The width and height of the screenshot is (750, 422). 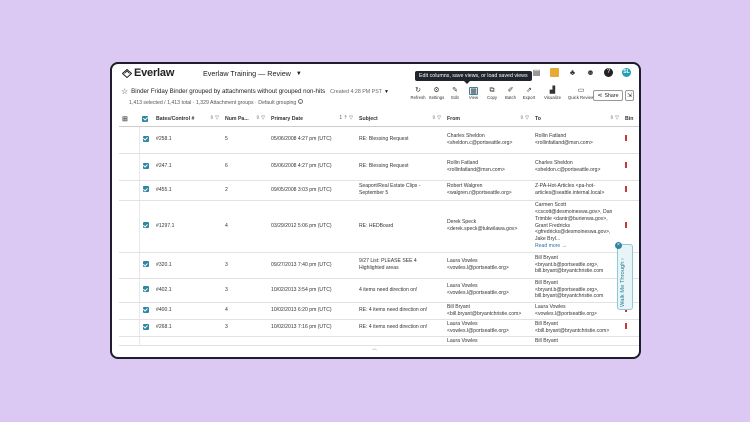 What do you see at coordinates (245, 311) in the screenshot?
I see `pages-cell: 4` at bounding box center [245, 311].